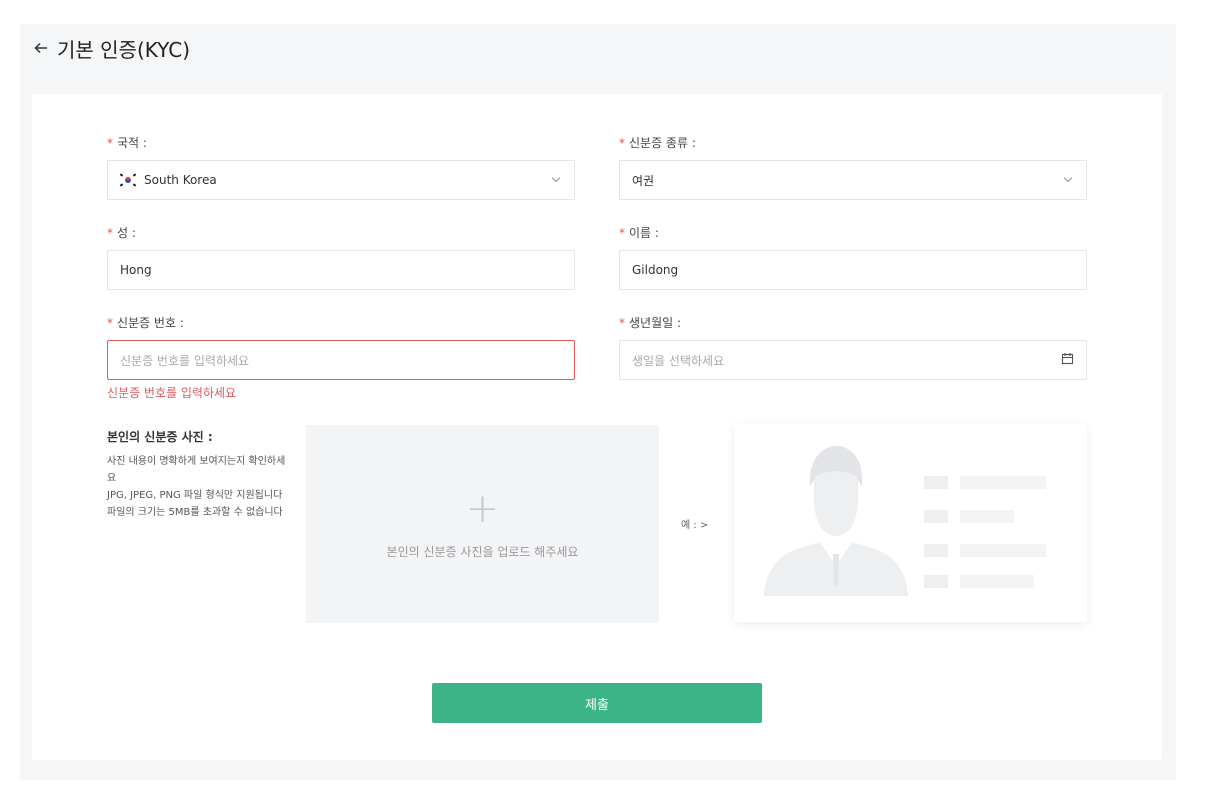 This screenshot has height=796, width=1215. Describe the element at coordinates (643, 180) in the screenshot. I see `id-type-value: 여권` at that location.